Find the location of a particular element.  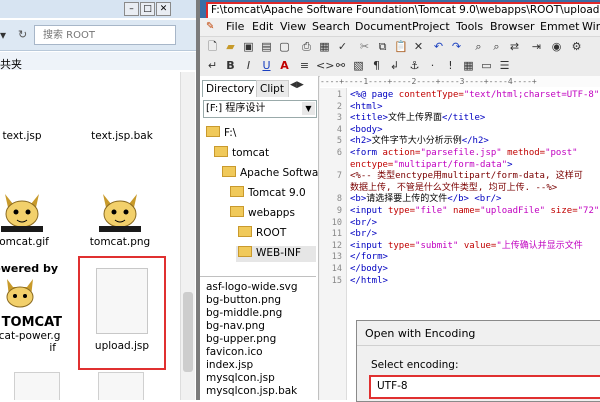

refresh-icon: ↻ is located at coordinates (25, 35).